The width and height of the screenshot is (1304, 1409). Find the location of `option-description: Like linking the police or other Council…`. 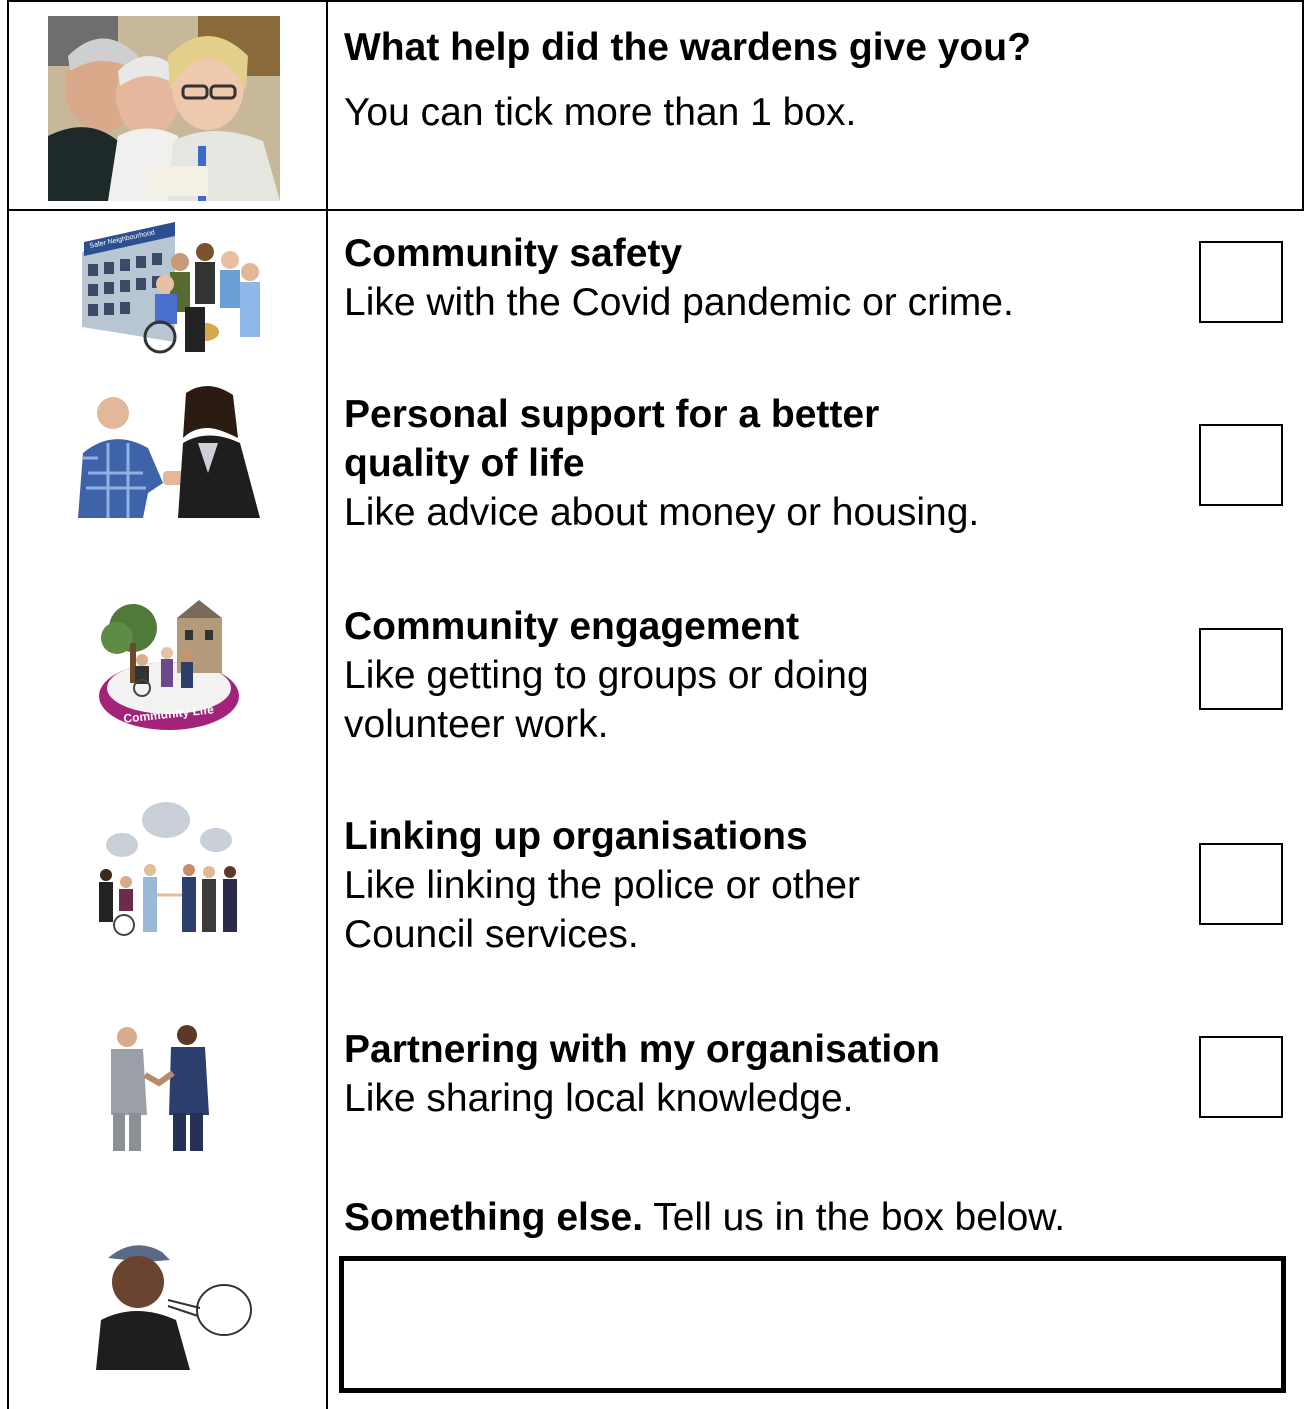

option-description: Like linking the police or other Council… is located at coordinates (602, 910).